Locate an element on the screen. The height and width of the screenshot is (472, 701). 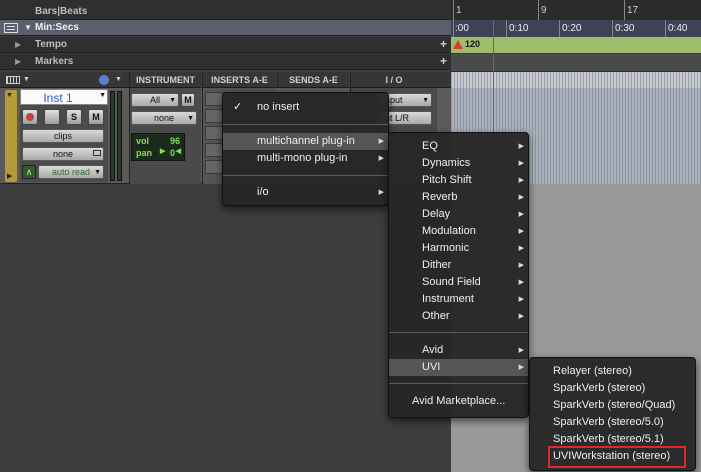
menu-item-instrument-label: Instrument is located at coordinates (448, 299).